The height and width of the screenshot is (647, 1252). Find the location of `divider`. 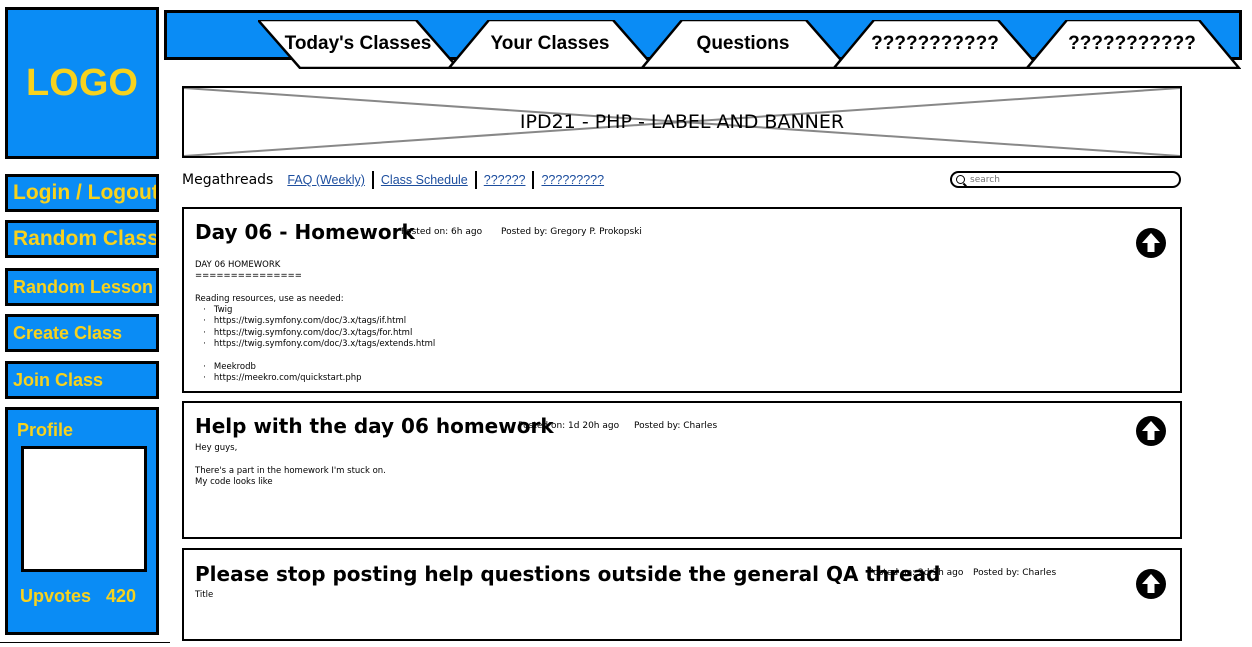

divider is located at coordinates (85, 642).